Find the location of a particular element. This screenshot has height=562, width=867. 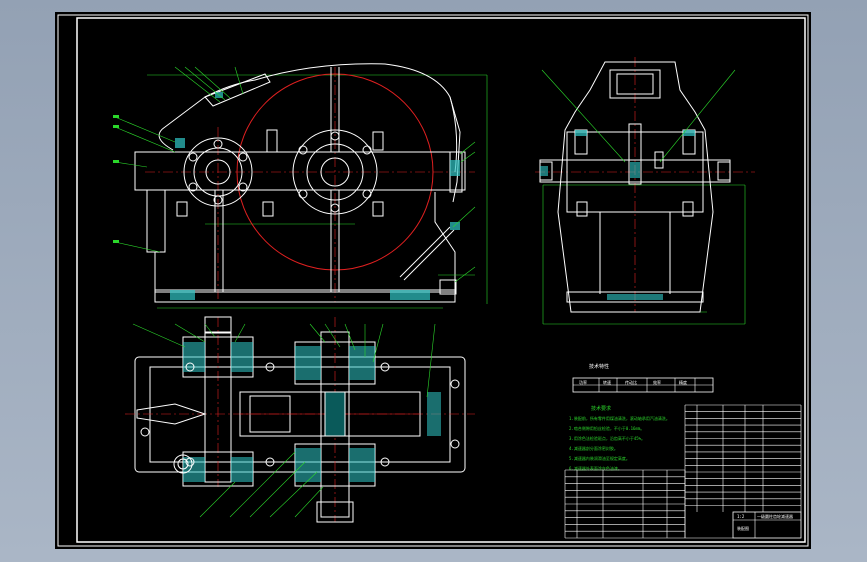

svg-text: 精度 is located at coordinates (683, 382).